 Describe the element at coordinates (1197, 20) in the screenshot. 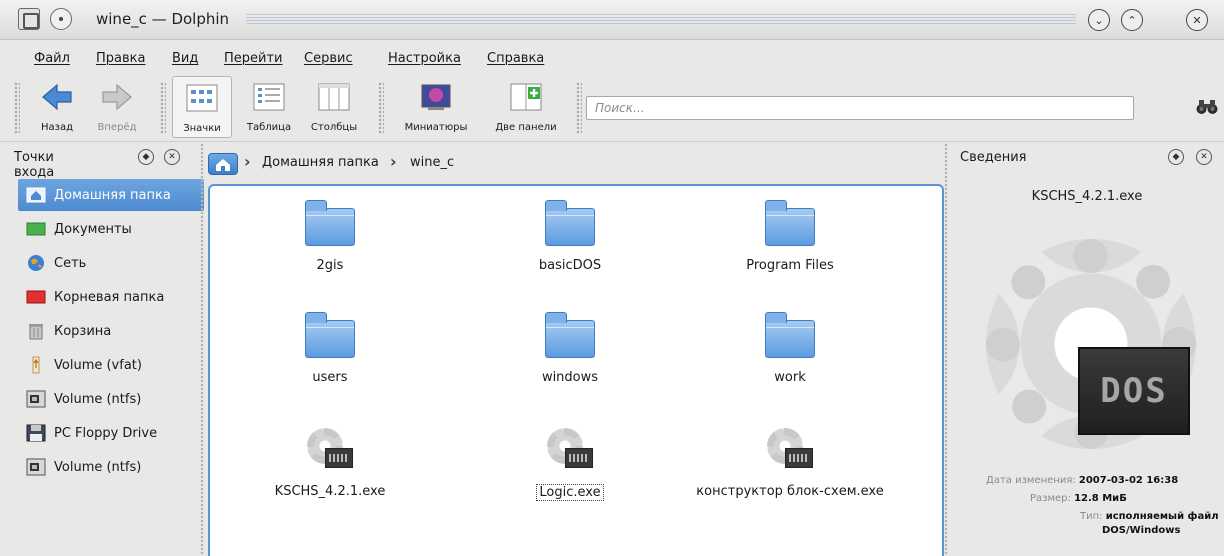

I see `close-button: ✕` at that location.